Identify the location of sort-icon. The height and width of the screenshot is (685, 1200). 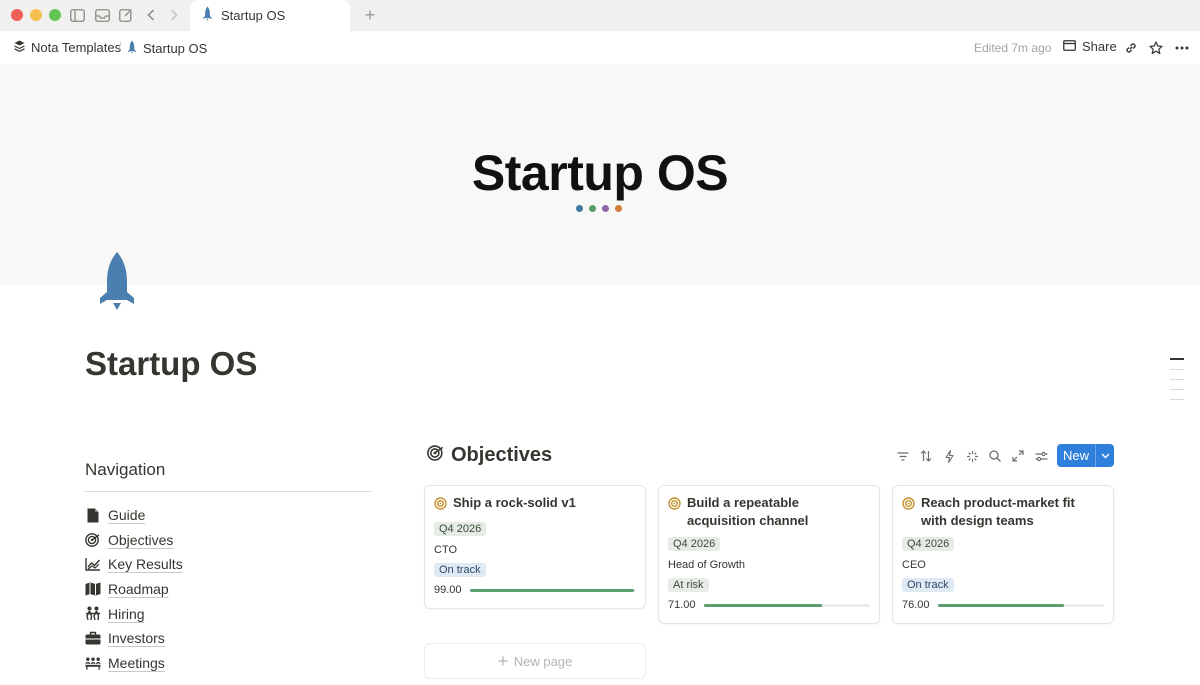
(926, 456).